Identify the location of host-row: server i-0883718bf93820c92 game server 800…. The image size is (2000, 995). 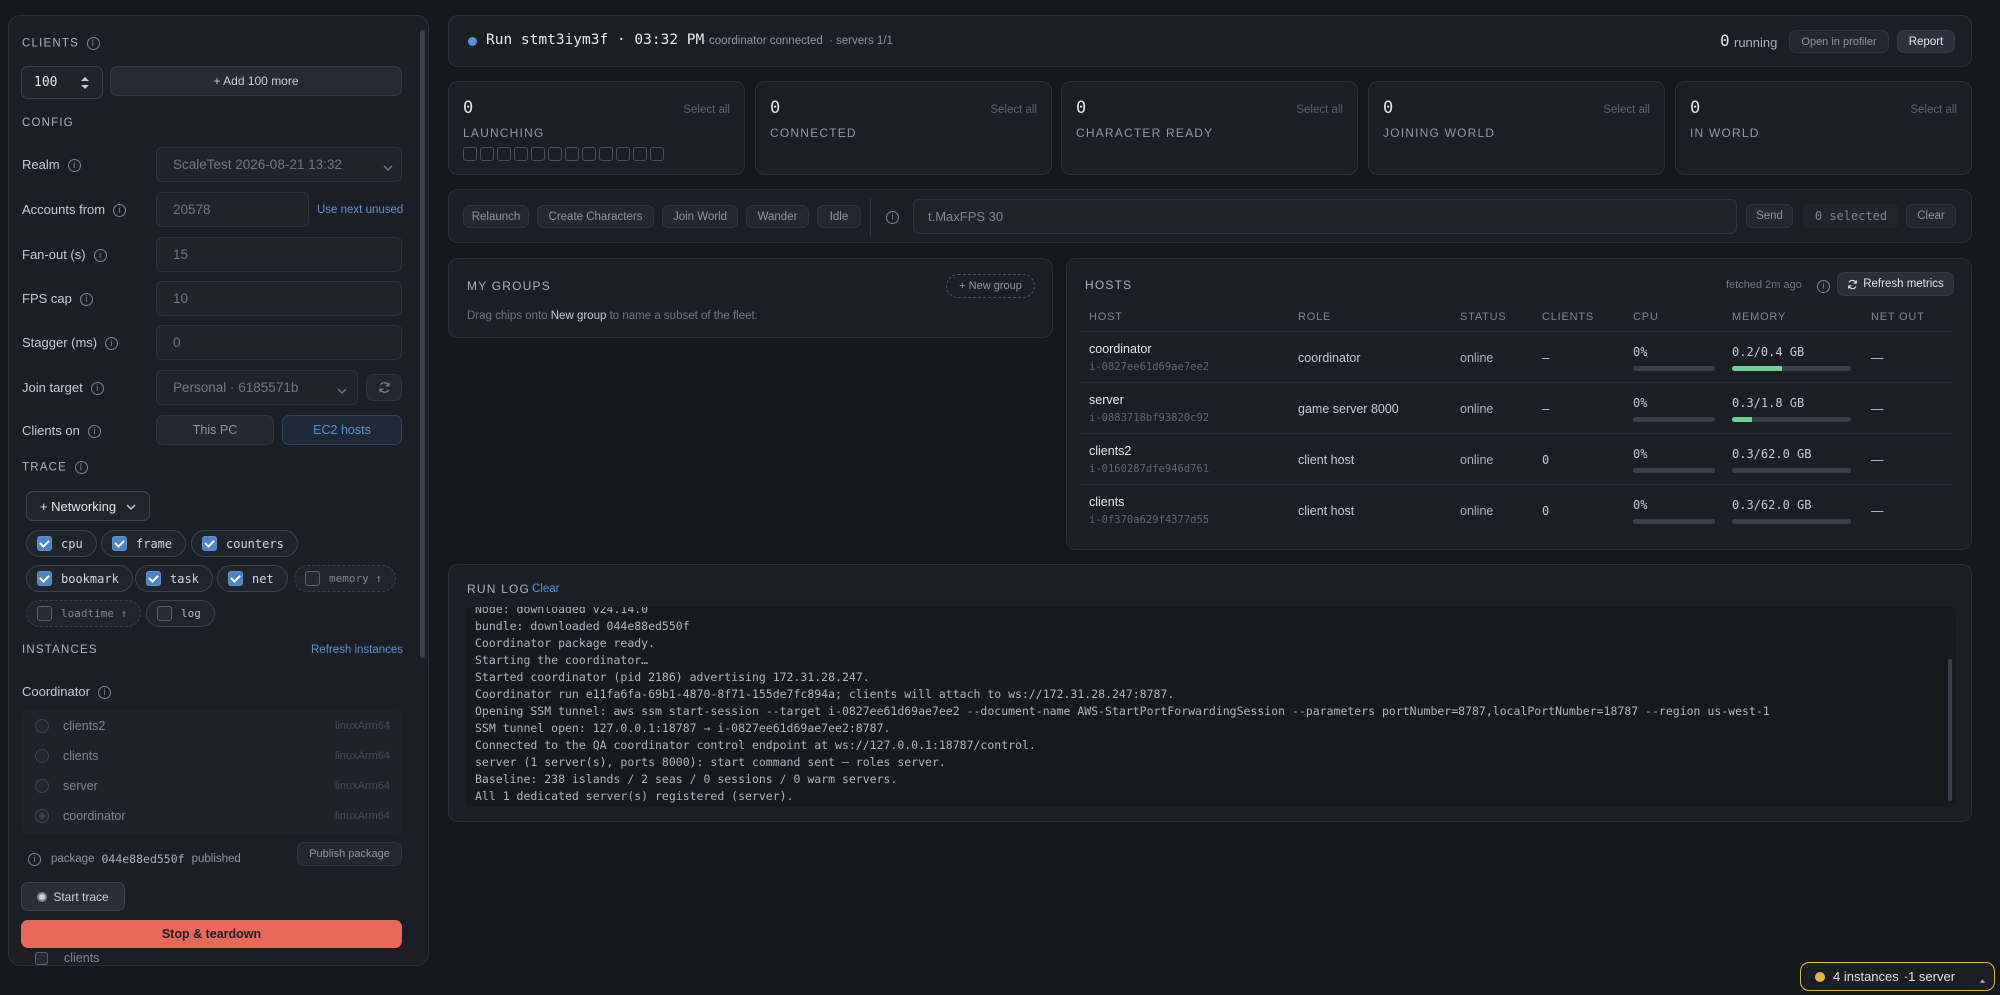
(1517, 407).